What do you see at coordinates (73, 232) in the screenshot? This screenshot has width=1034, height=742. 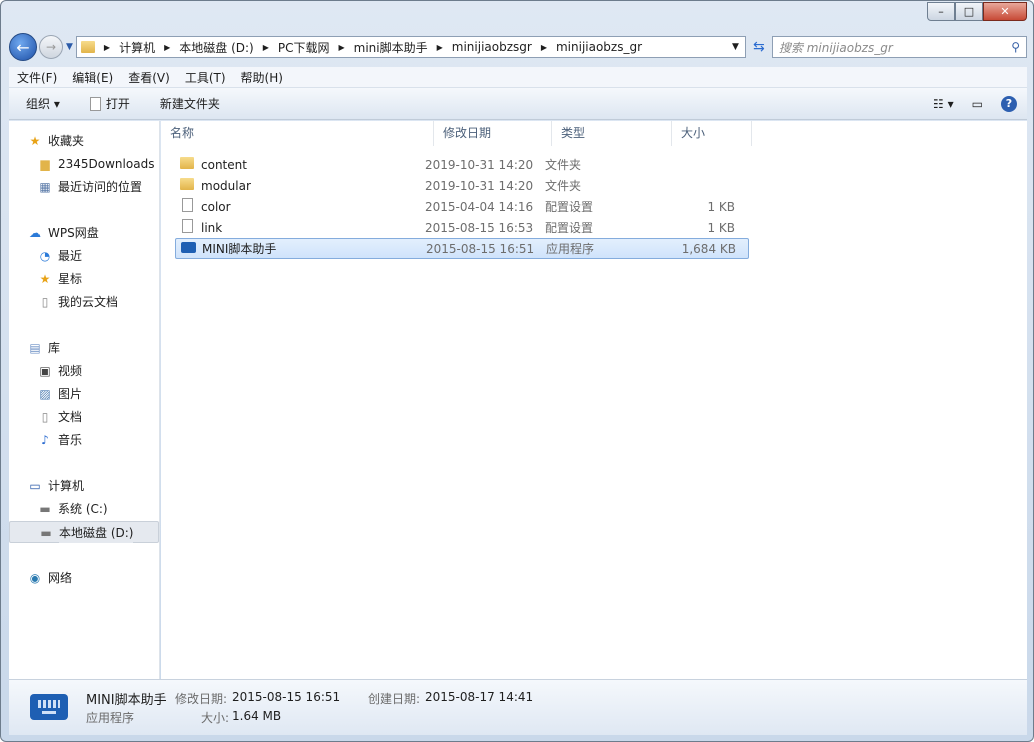 I see `sidebar-item-label: WPS网盘` at bounding box center [73, 232].